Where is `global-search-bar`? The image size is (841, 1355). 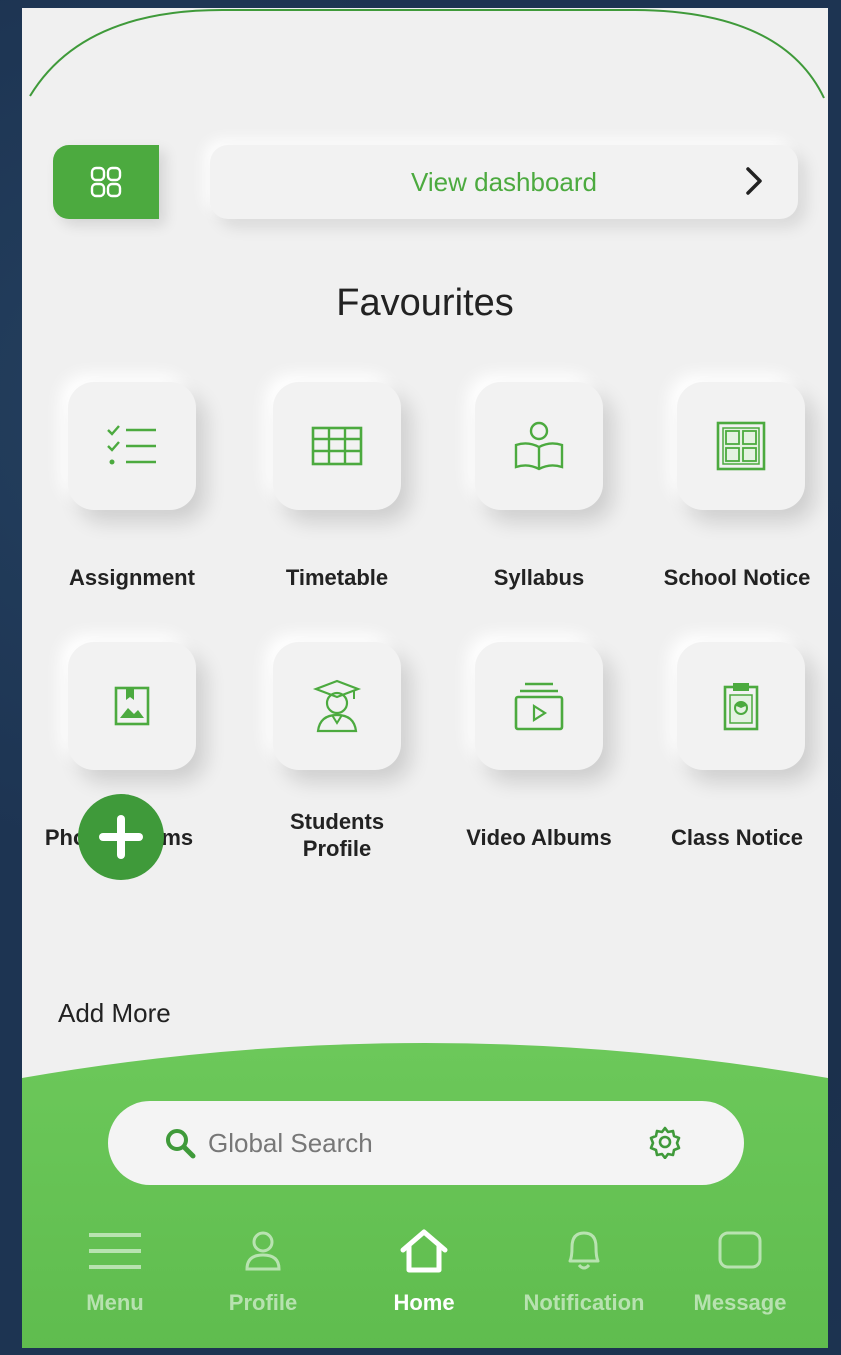
global-search-bar is located at coordinates (426, 1143).